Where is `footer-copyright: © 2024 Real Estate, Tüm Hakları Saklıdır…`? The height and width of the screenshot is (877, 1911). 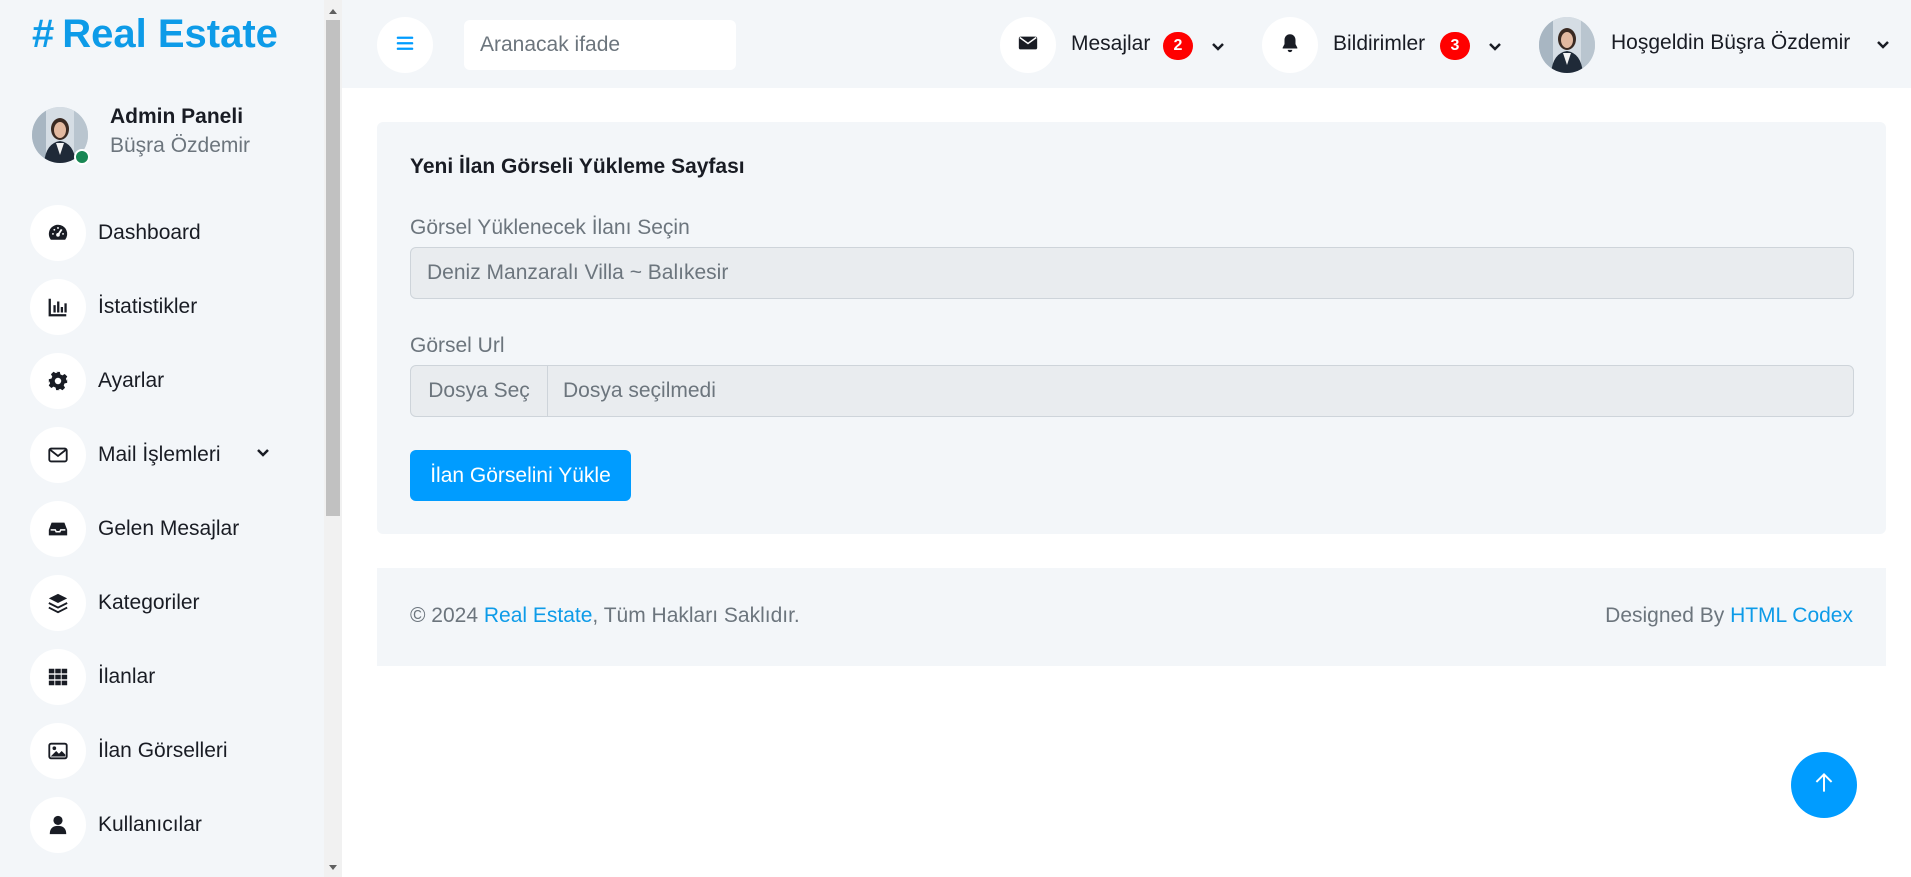 footer-copyright: © 2024 Real Estate, Tüm Hakları Saklıdır… is located at coordinates (605, 616).